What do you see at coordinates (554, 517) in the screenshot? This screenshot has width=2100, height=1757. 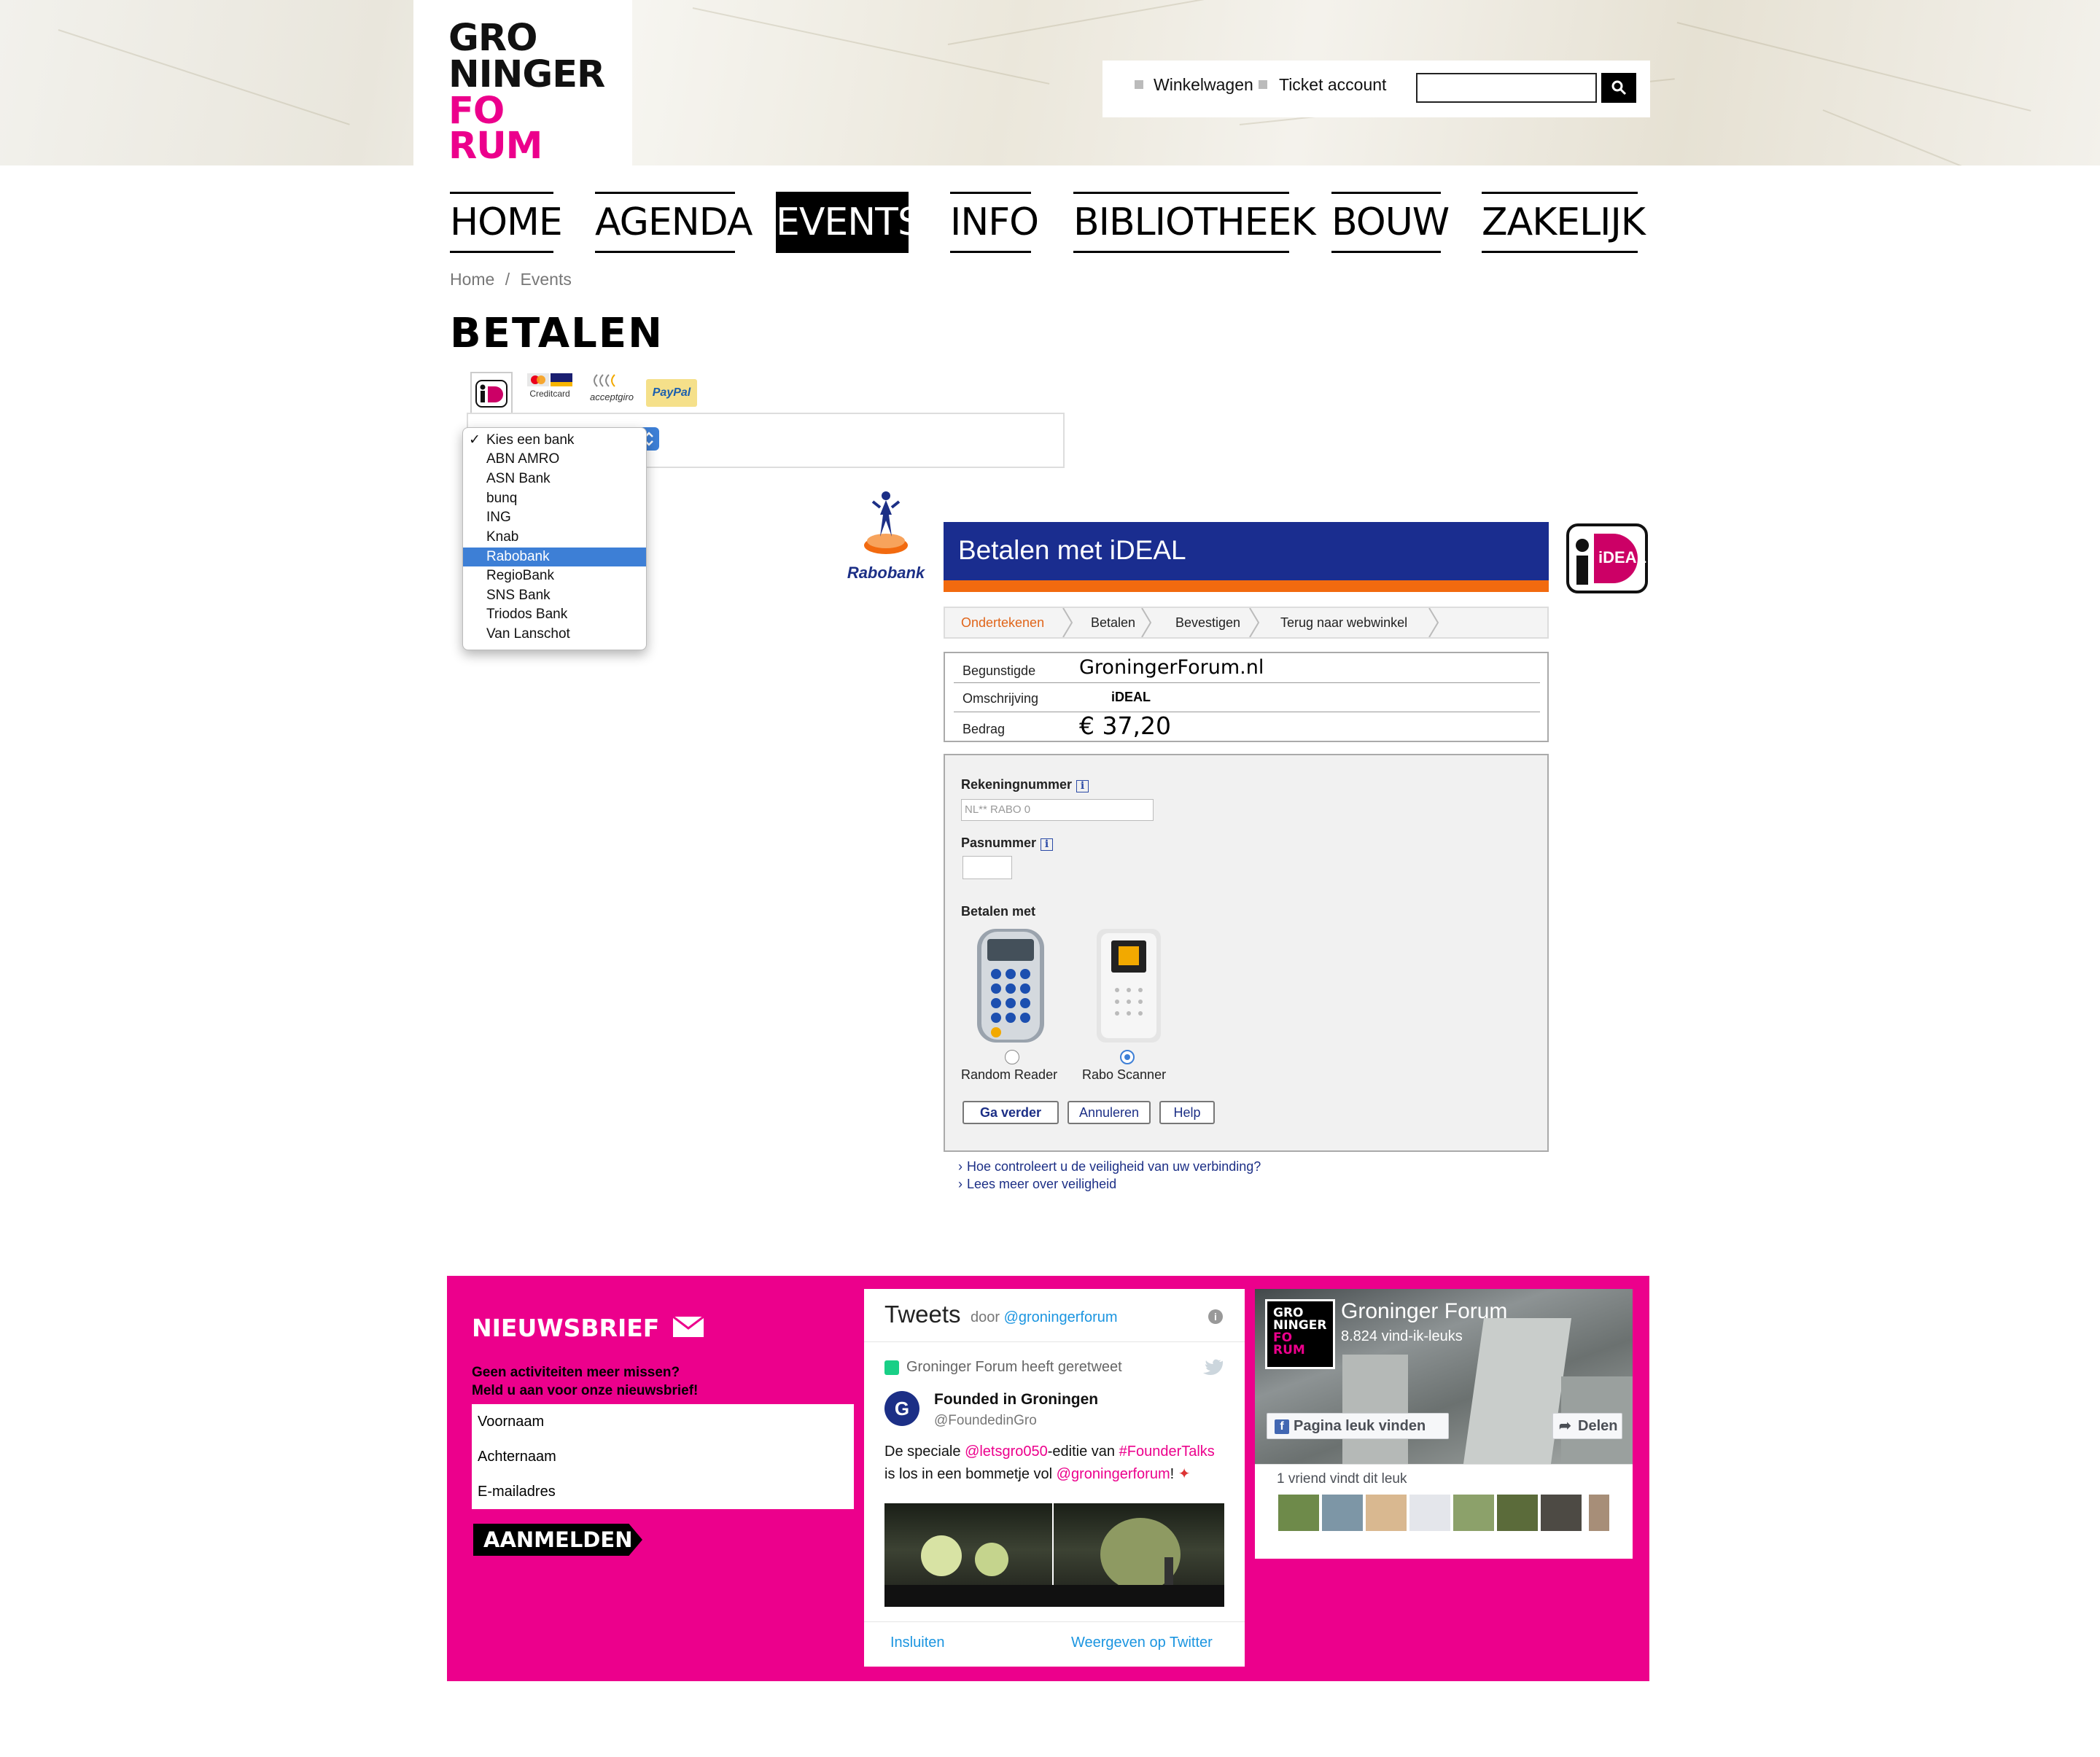 I see `bank-option: ING` at bounding box center [554, 517].